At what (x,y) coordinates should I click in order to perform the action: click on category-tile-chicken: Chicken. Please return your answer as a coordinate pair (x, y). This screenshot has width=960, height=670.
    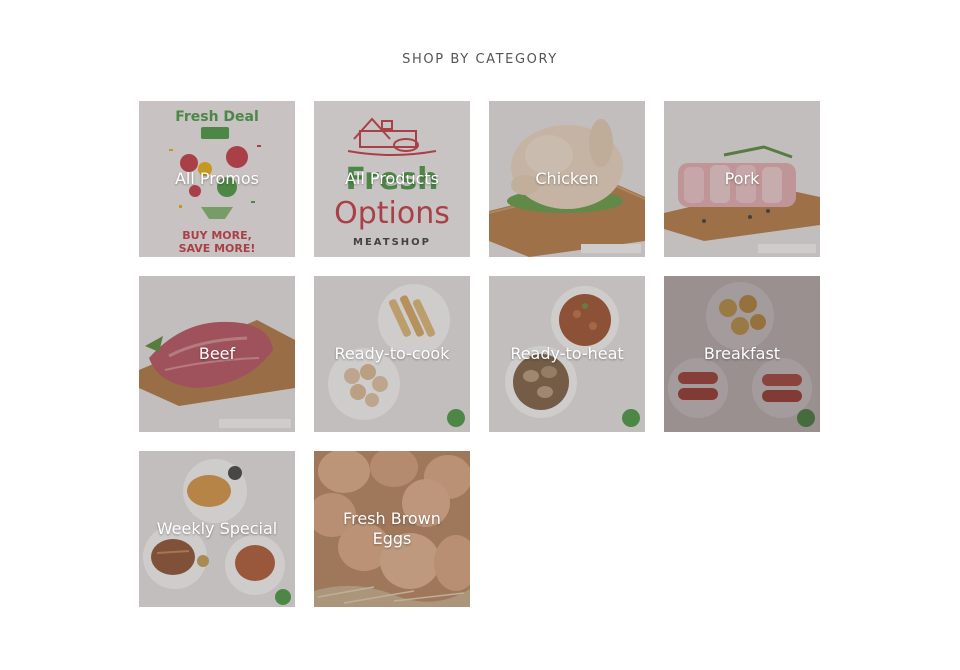
    Looking at the image, I should click on (567, 179).